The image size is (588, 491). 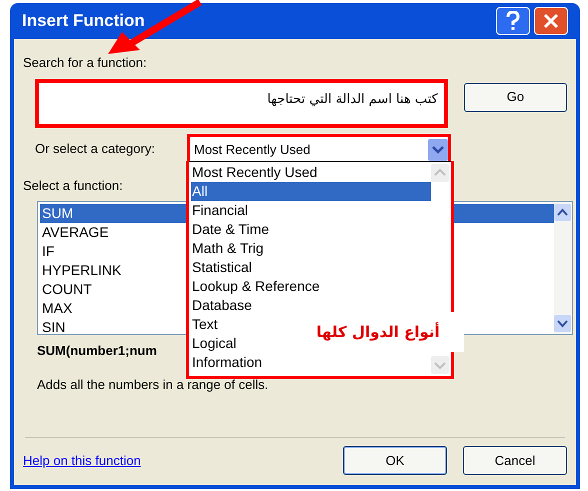 I want to click on category-label: Or select a category:, so click(x=95, y=149).